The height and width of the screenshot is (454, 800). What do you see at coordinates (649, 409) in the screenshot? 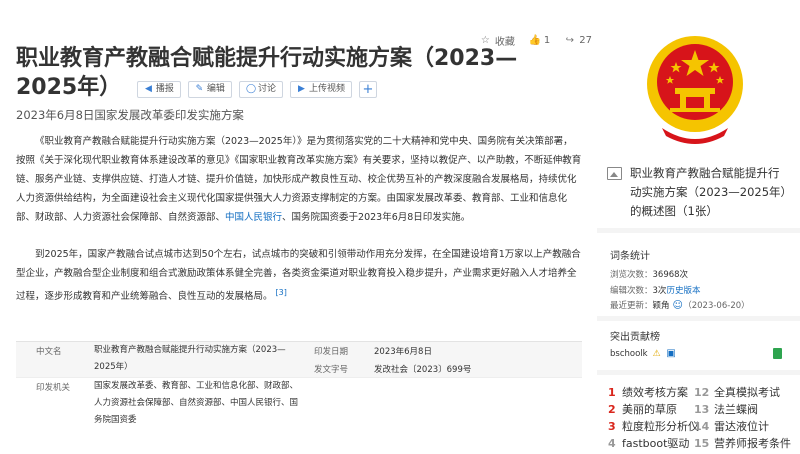
I see `hot-text: 美丽的草原` at bounding box center [649, 409].